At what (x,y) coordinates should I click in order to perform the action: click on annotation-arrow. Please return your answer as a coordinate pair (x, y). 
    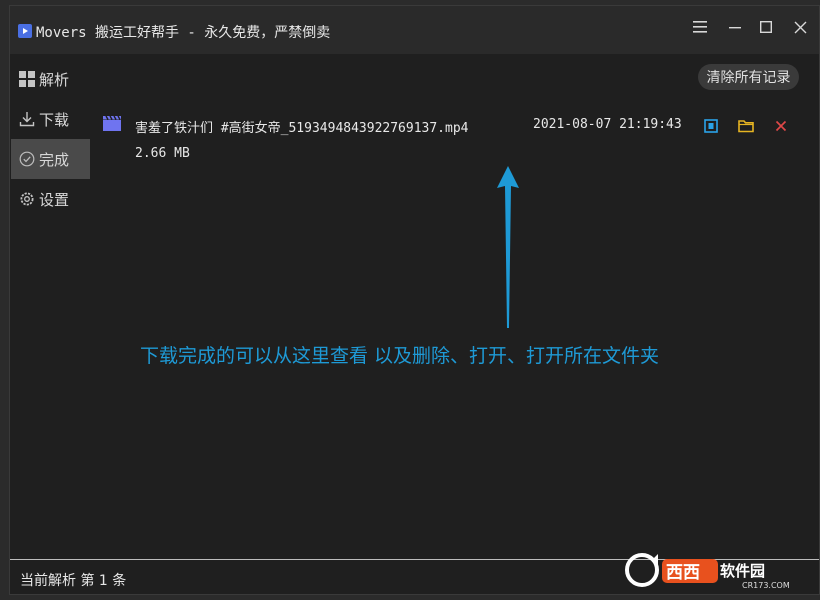
    Looking at the image, I should click on (508, 247).